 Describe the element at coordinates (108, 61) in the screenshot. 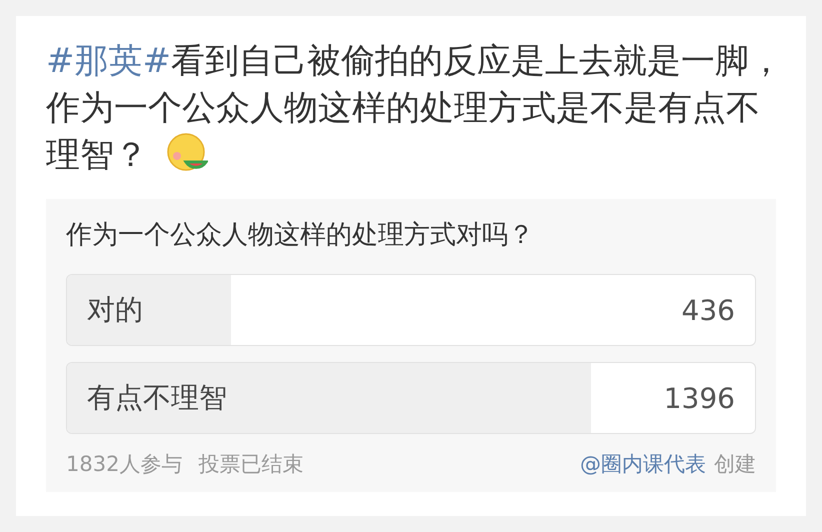

I see `hashtag-link: #那英#` at that location.